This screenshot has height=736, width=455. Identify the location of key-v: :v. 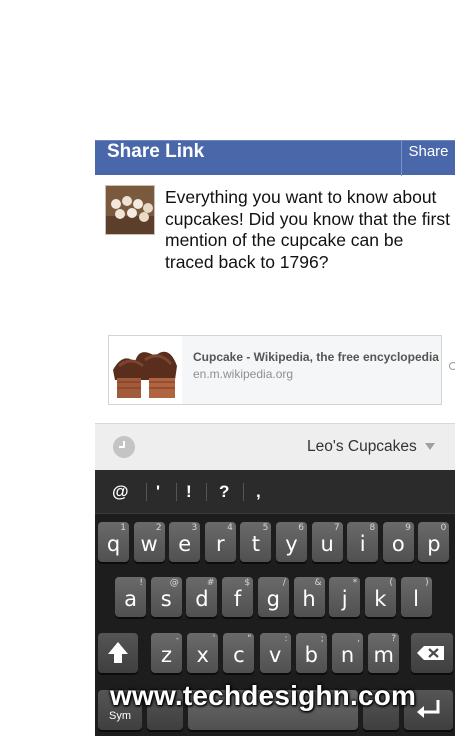
(275, 653).